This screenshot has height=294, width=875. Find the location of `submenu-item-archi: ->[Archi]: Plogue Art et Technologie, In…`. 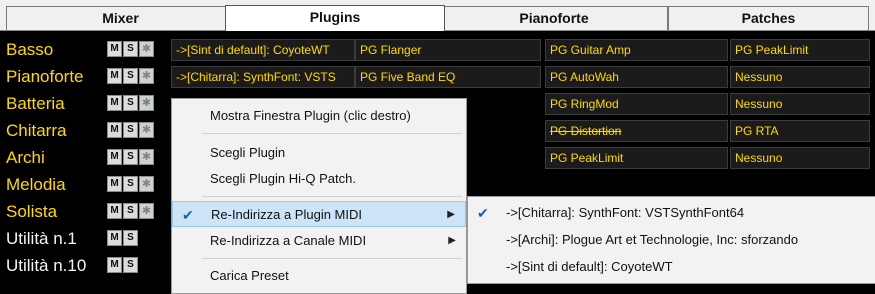

submenu-item-archi: ->[Archi]: Plogue Art et Technologie, In… is located at coordinates (671, 240).